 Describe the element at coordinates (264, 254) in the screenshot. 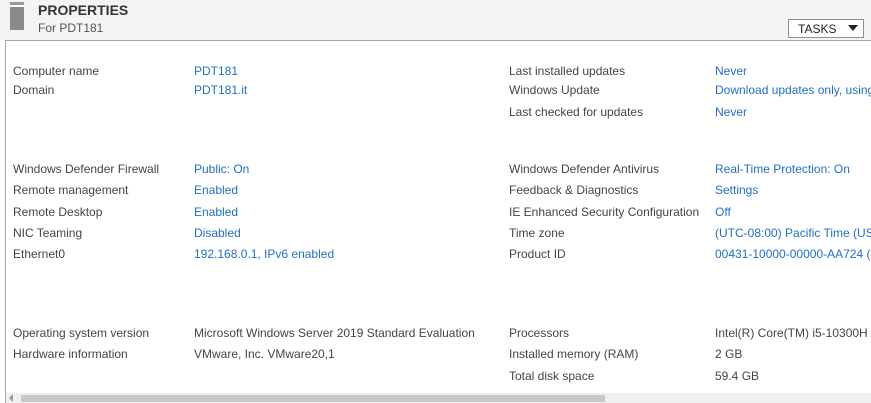

I see `ethernet-link: 192.168.0.1, IPv6 enabled` at that location.